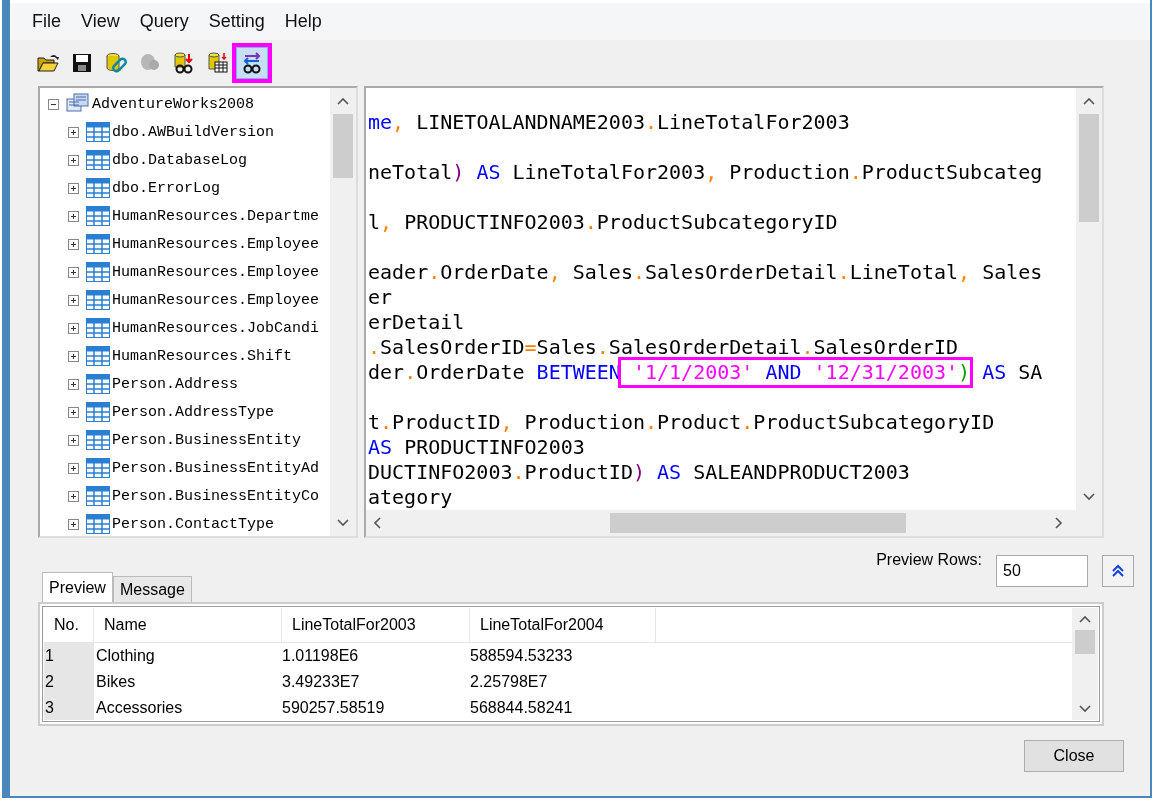 The image size is (1154, 801). What do you see at coordinates (48, 63) in the screenshot?
I see `open-folder-icon` at bounding box center [48, 63].